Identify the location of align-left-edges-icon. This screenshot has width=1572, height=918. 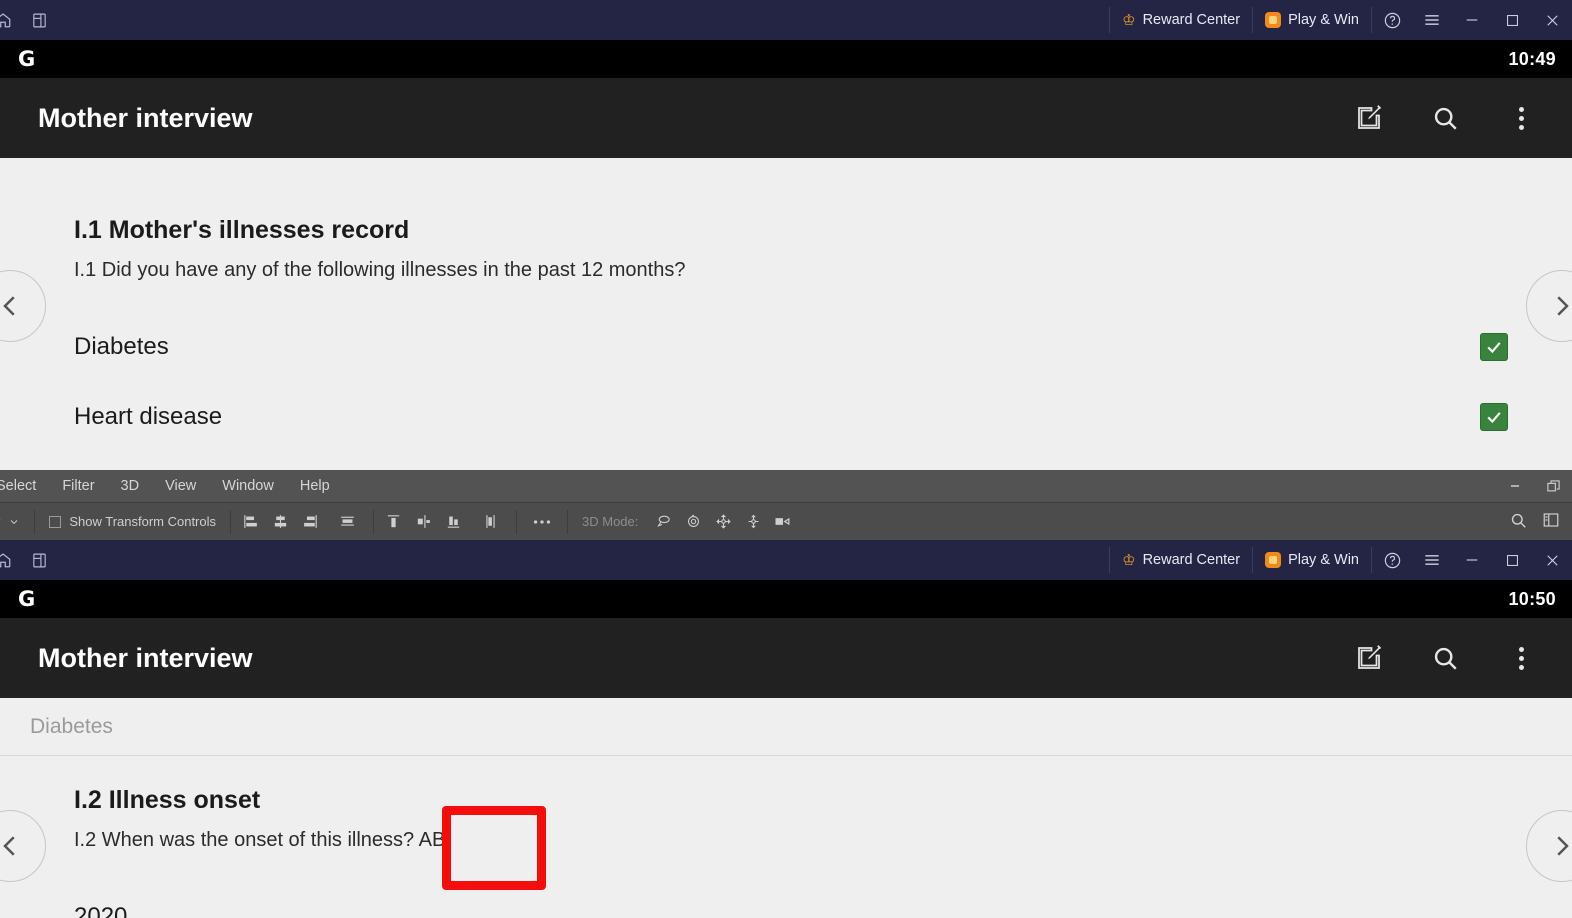
(250, 522).